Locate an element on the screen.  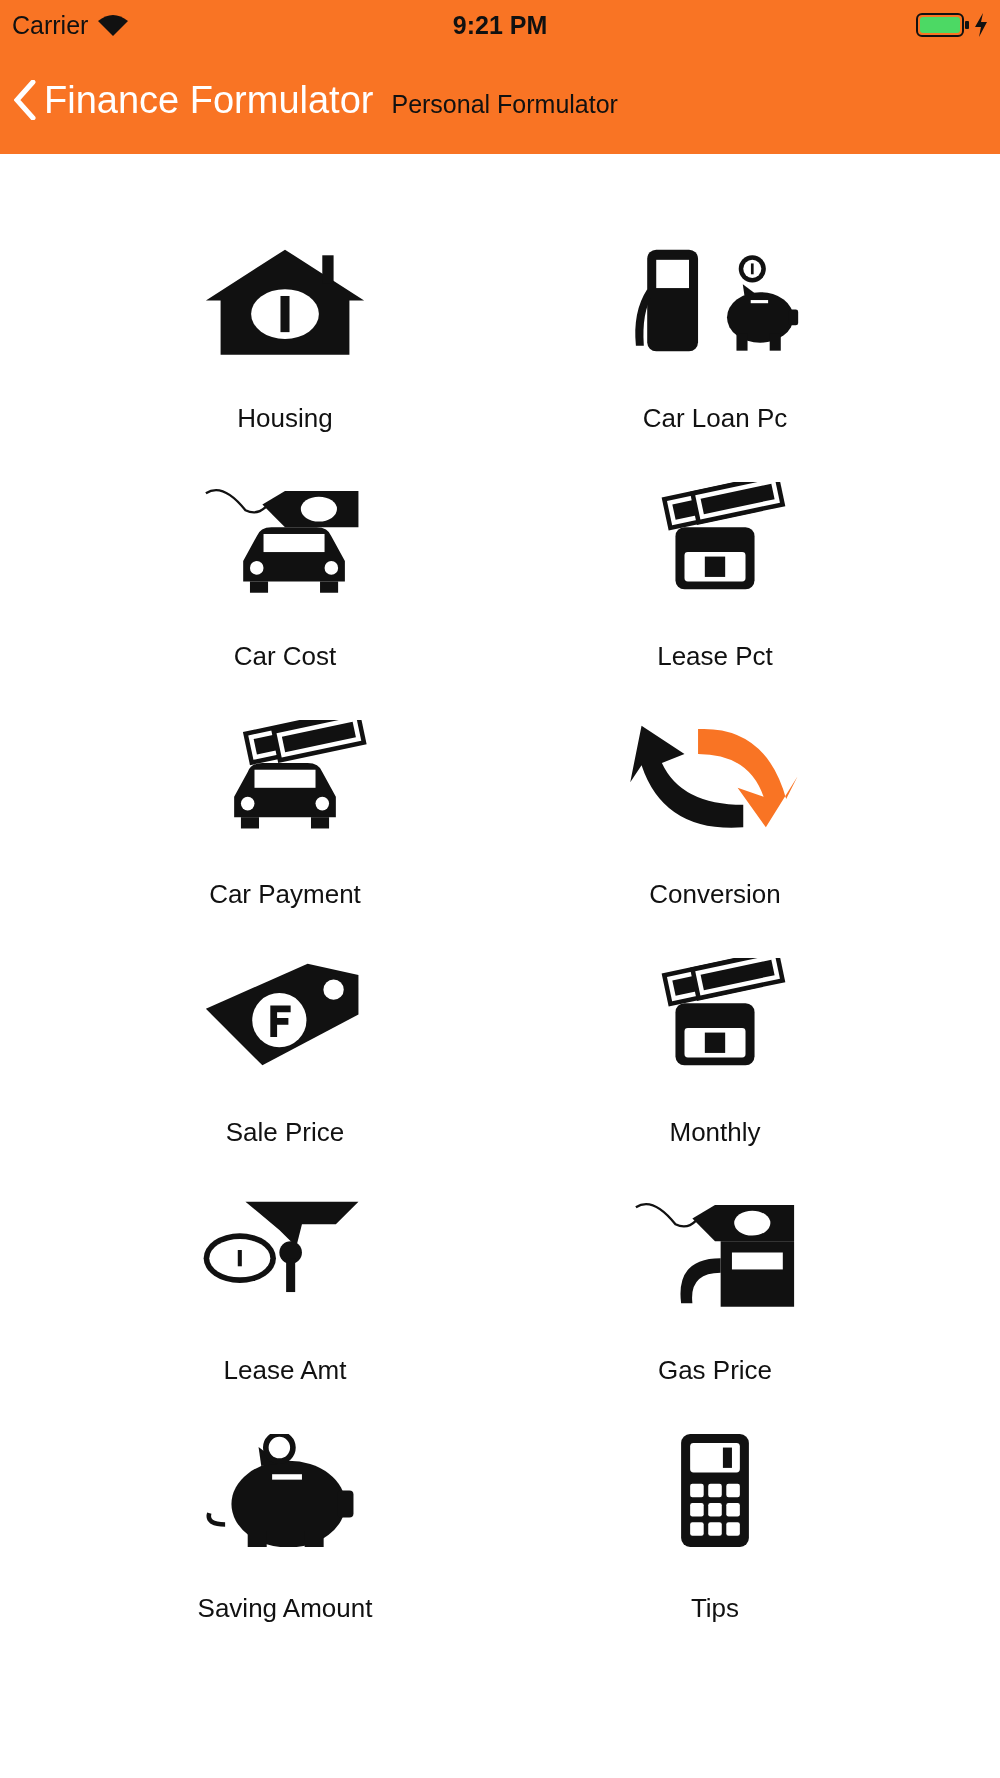
menu-label: Gas Price is located at coordinates (715, 1370).